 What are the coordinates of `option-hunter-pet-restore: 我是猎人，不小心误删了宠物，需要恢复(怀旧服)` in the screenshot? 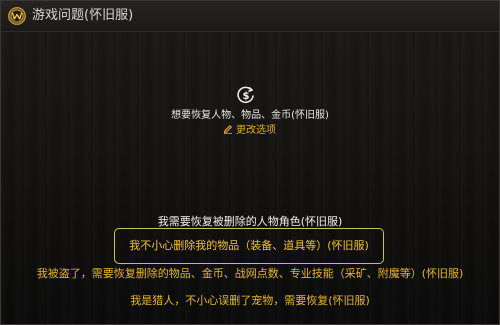 It's located at (250, 301).